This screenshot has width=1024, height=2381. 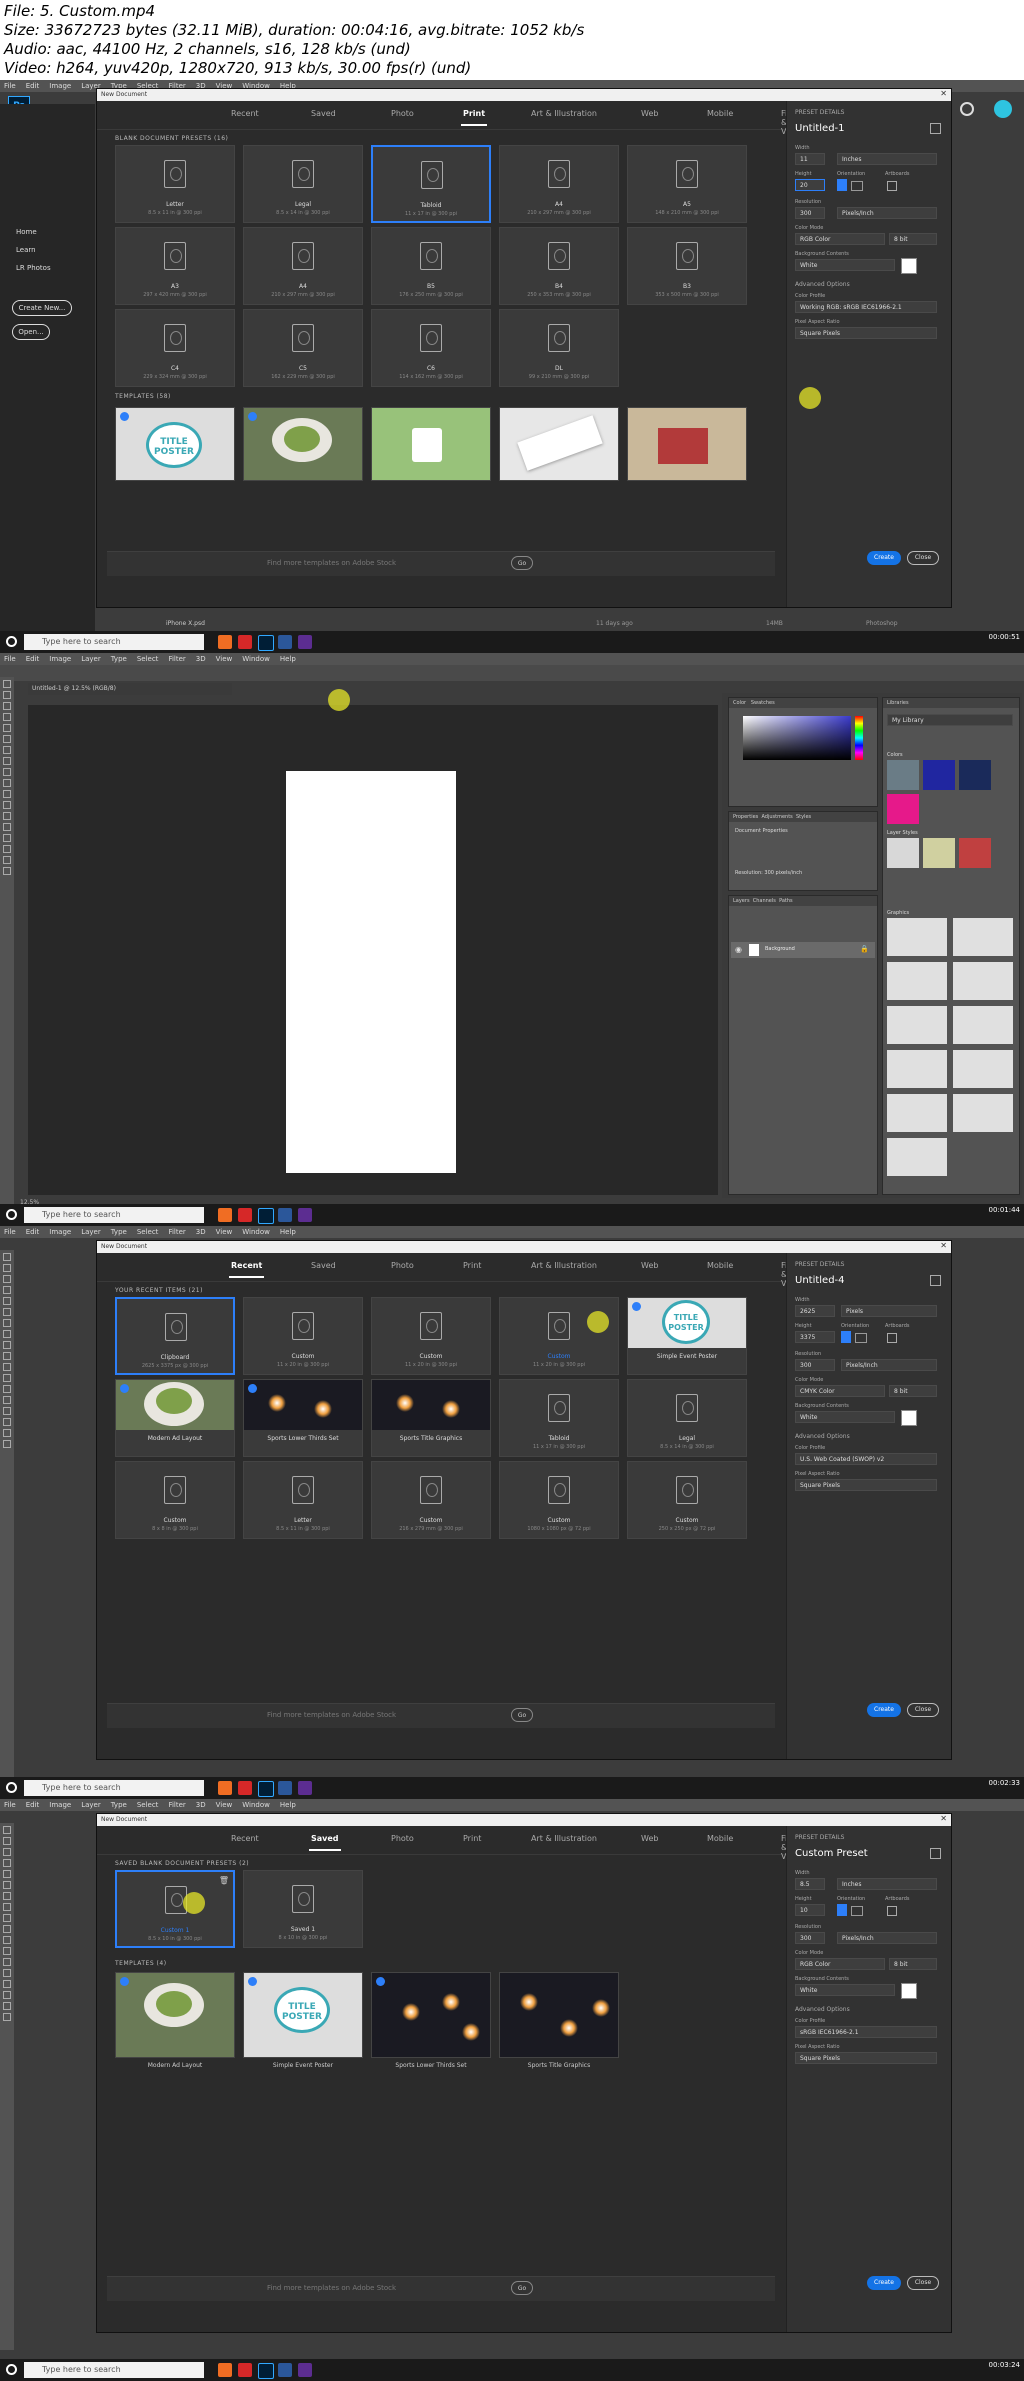 What do you see at coordinates (815, 1337) in the screenshot?
I see `height-field: 3375` at bounding box center [815, 1337].